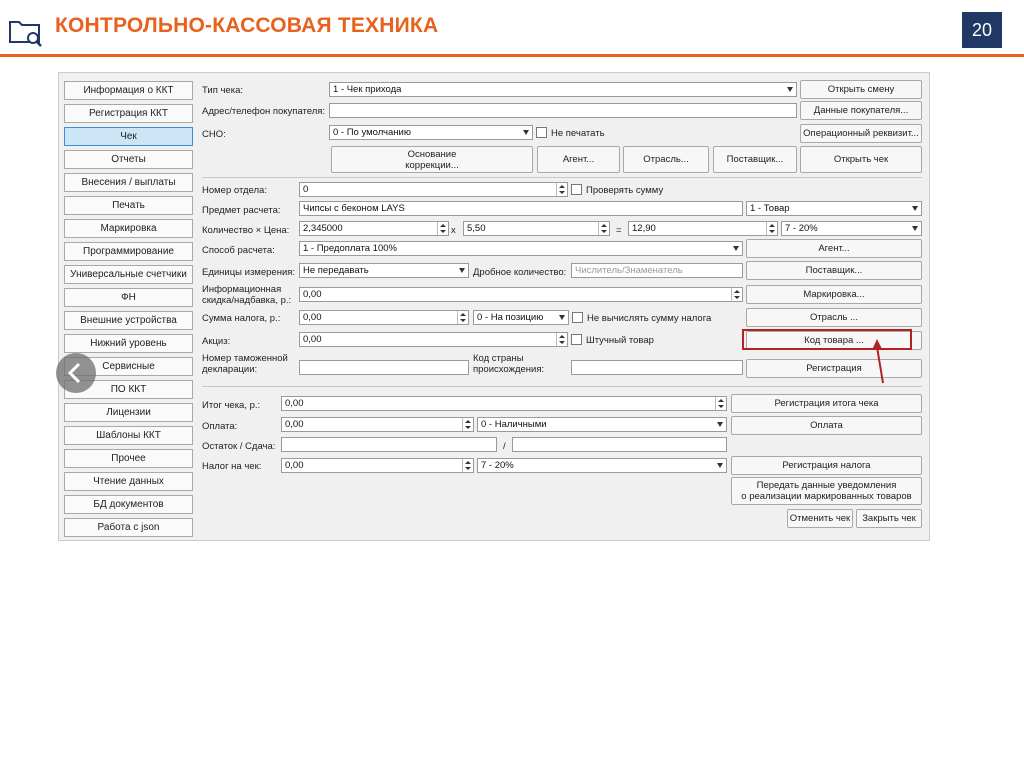 This screenshot has width=1024, height=768. Describe the element at coordinates (128, 527) in the screenshot. I see `sidebar-item-json: Работа с json` at that location.